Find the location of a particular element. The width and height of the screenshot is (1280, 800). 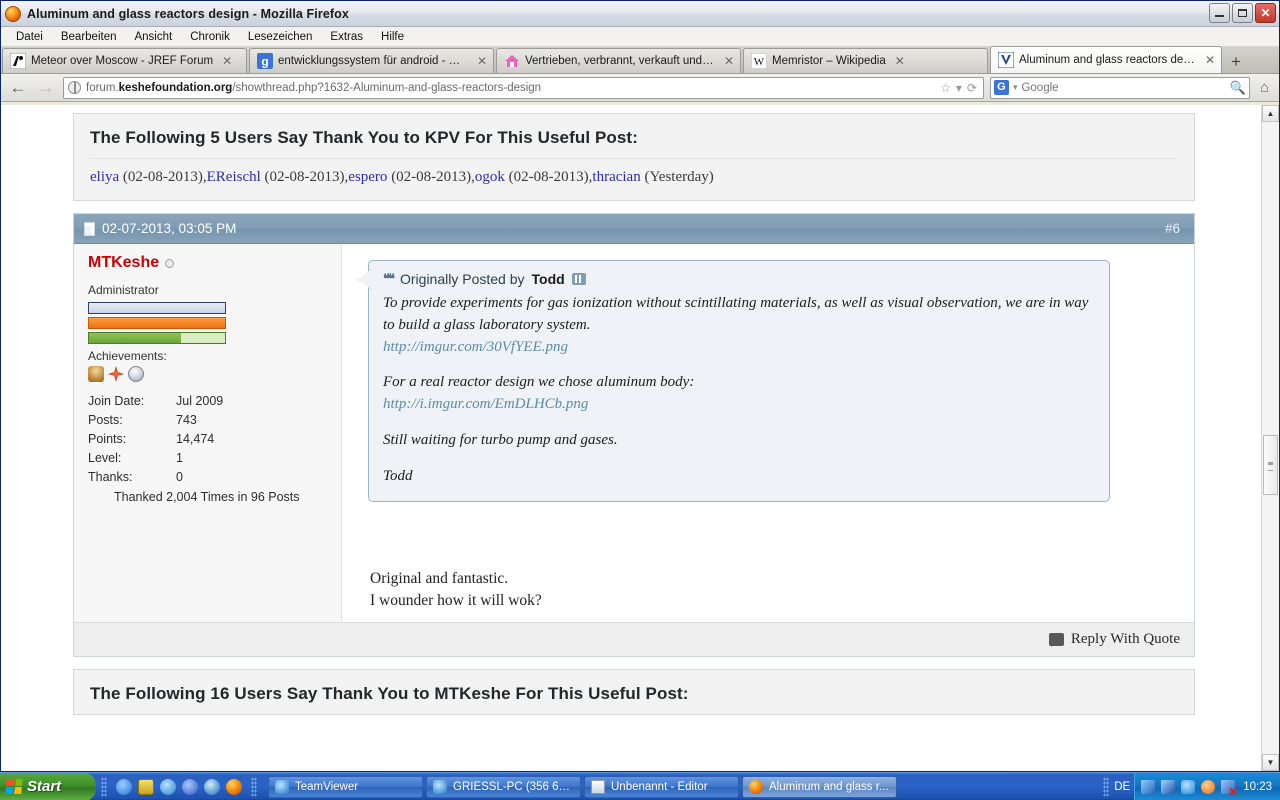

browser-tab-1: Meteor over Moscow - JREF Forum ✕ is located at coordinates (124, 60).